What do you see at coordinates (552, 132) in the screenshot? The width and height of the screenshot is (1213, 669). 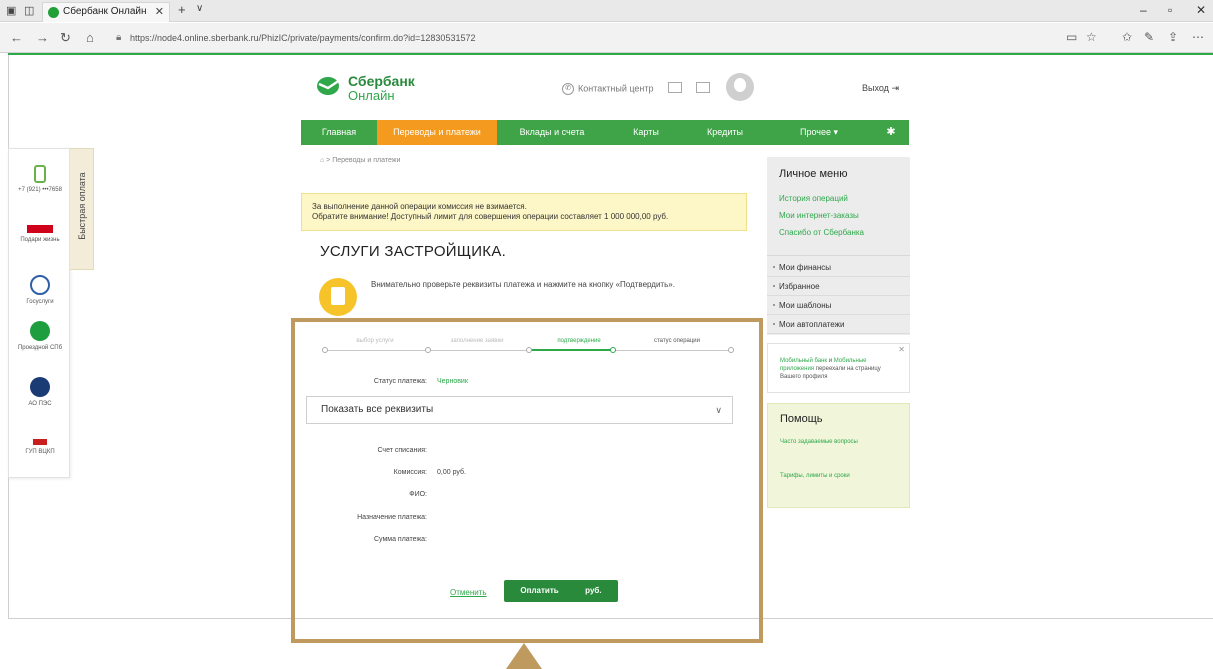 I see `nav-item-deposits: Вклады и счета` at bounding box center [552, 132].